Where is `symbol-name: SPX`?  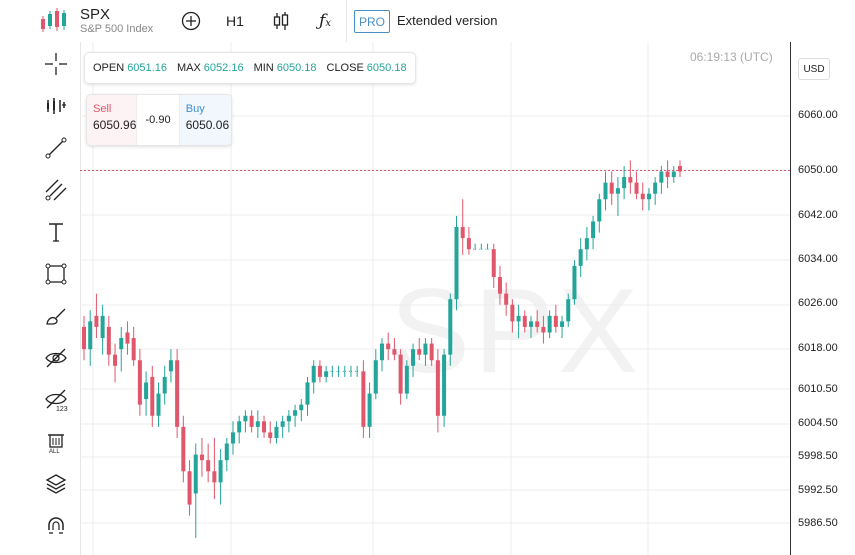
symbol-name: SPX is located at coordinates (95, 14).